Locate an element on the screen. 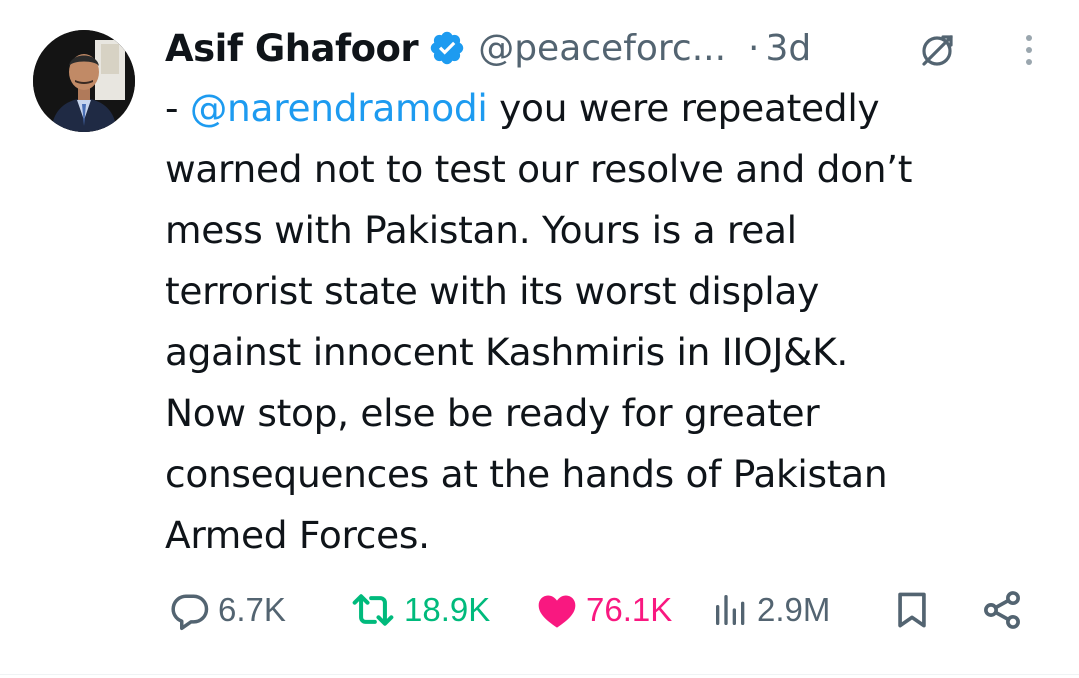 The image size is (1079, 678). verified-badge-icon is located at coordinates (447, 48).